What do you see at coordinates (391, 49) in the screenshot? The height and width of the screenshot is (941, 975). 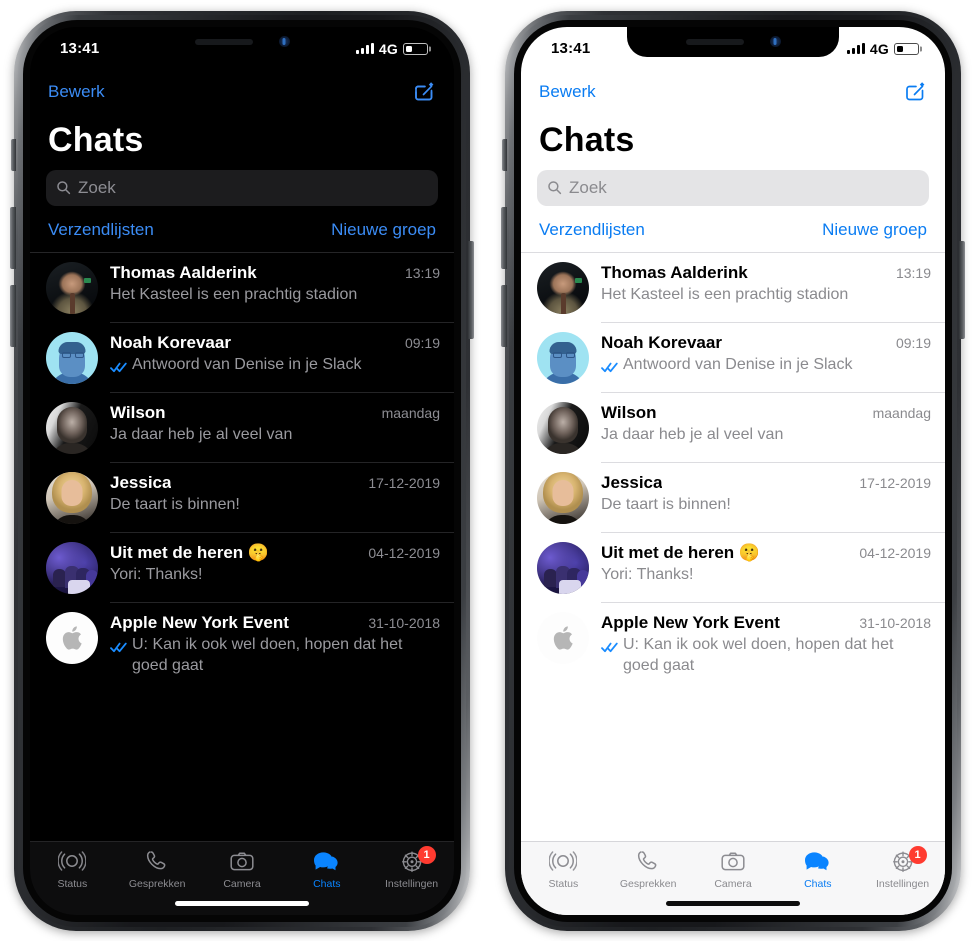 I see `status-indicators: 4G` at bounding box center [391, 49].